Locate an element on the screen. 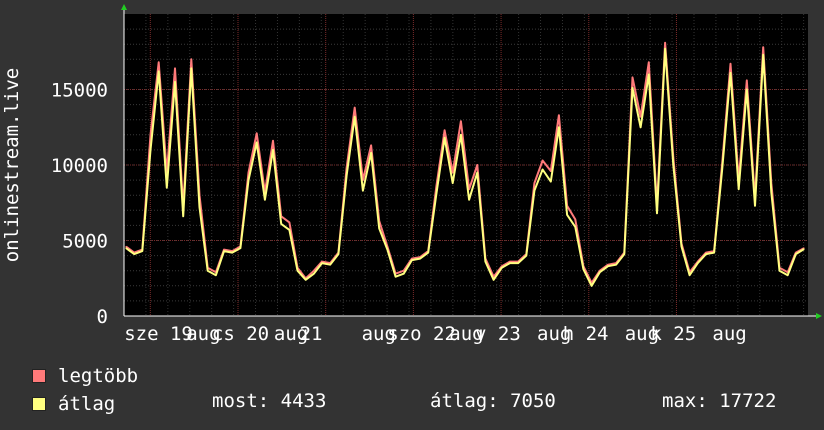  y-tick-label: 15000 is located at coordinates (79, 91).